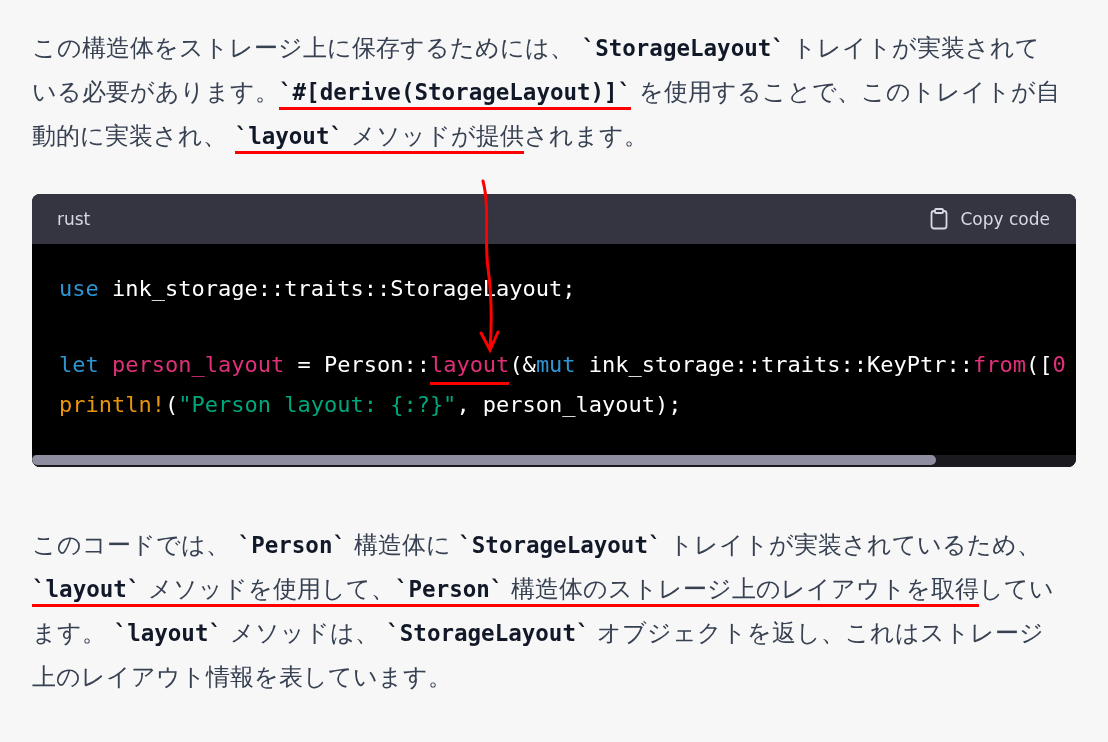  What do you see at coordinates (939, 219) in the screenshot?
I see `clipboard-icon` at bounding box center [939, 219].